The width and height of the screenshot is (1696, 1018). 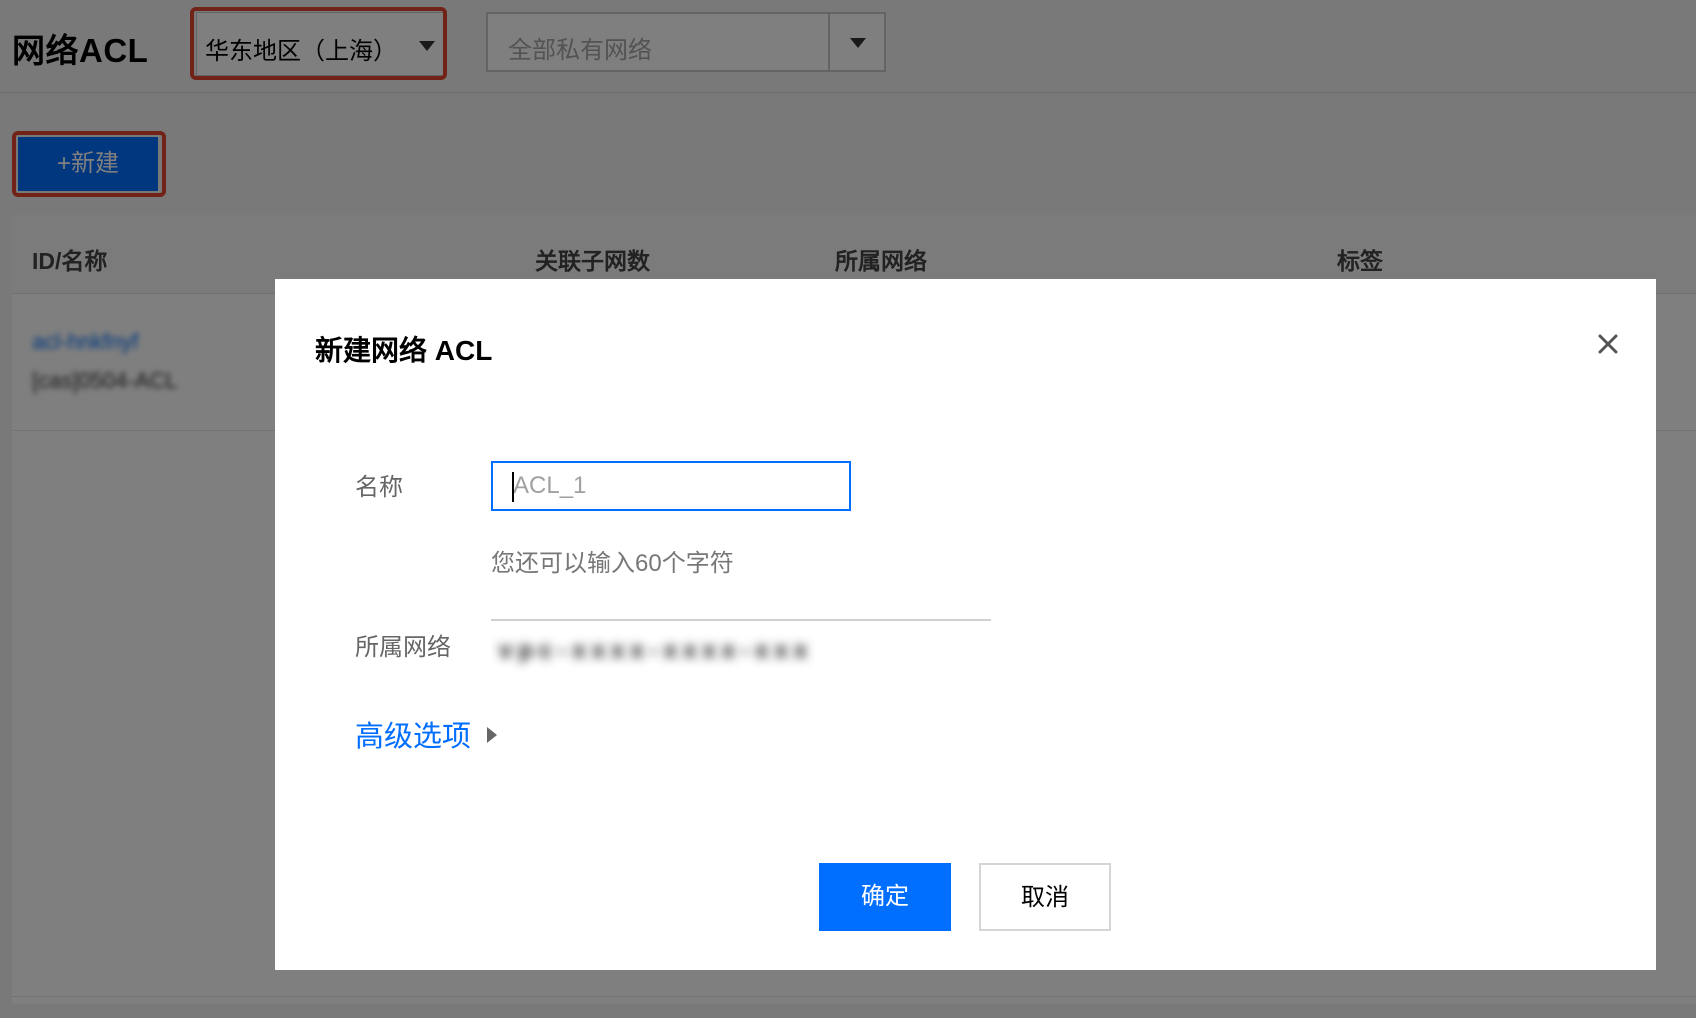 What do you see at coordinates (1608, 344) in the screenshot?
I see `close-icon` at bounding box center [1608, 344].